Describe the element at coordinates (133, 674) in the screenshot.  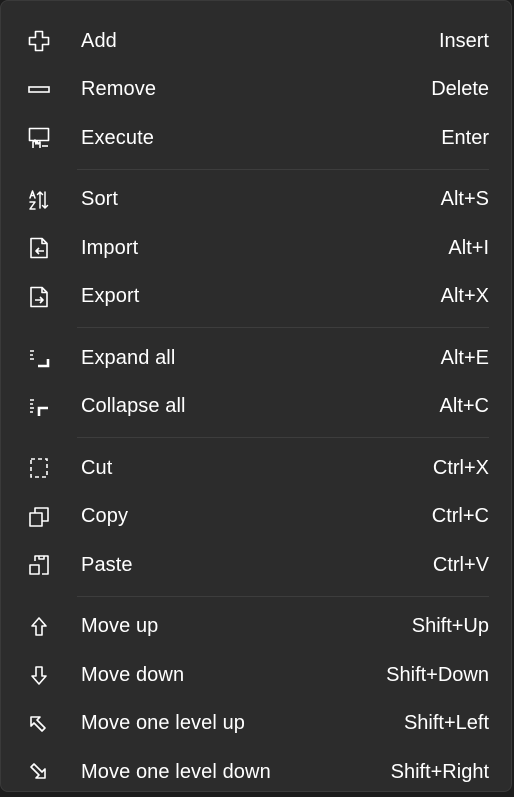
I see `menu-item-label: Move down` at that location.